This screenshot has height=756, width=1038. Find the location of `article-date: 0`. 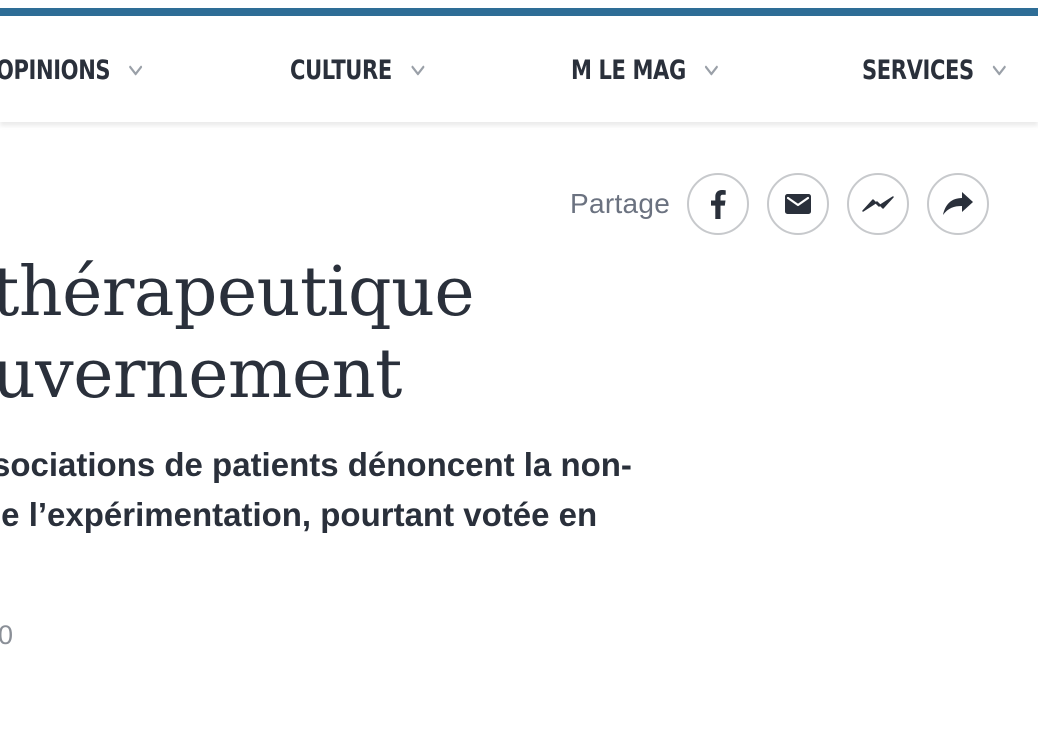

article-date: 0 is located at coordinates (7, 635).